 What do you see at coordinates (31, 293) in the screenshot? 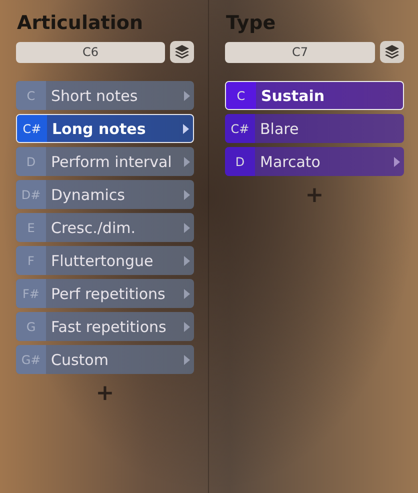
I see `note-label: F#` at bounding box center [31, 293].